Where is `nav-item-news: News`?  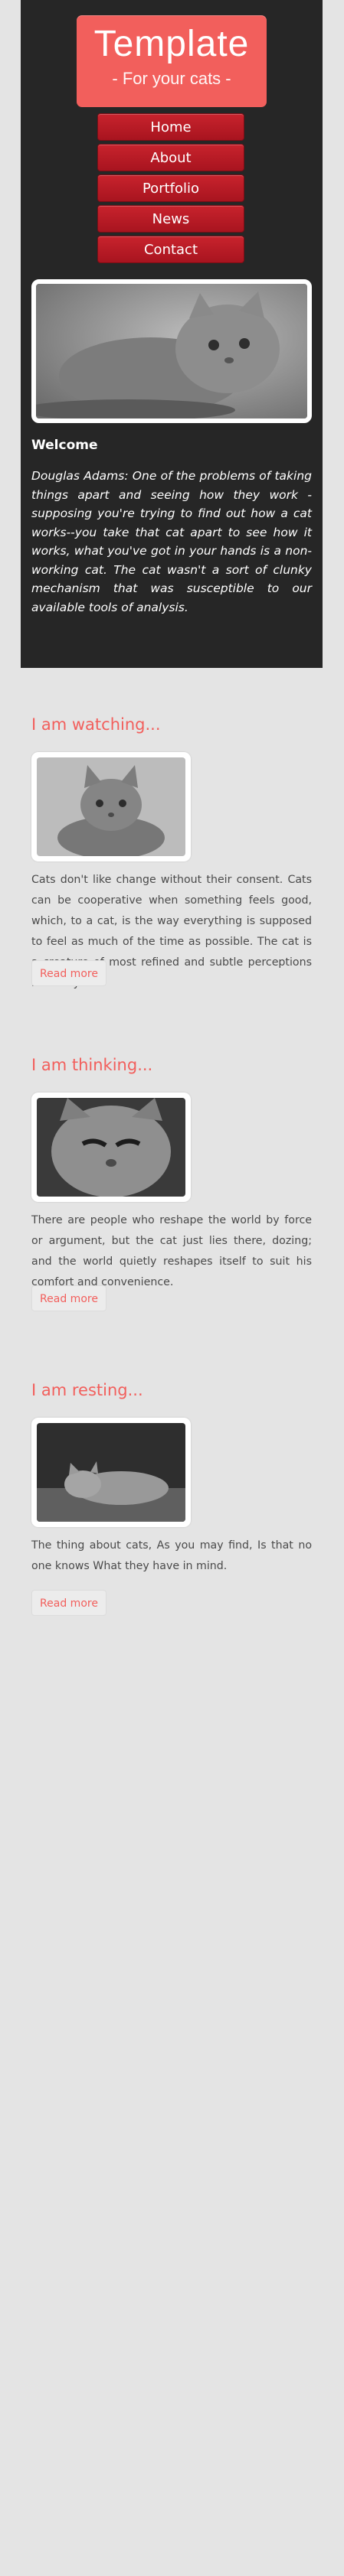
nav-item-news: News is located at coordinates (170, 219).